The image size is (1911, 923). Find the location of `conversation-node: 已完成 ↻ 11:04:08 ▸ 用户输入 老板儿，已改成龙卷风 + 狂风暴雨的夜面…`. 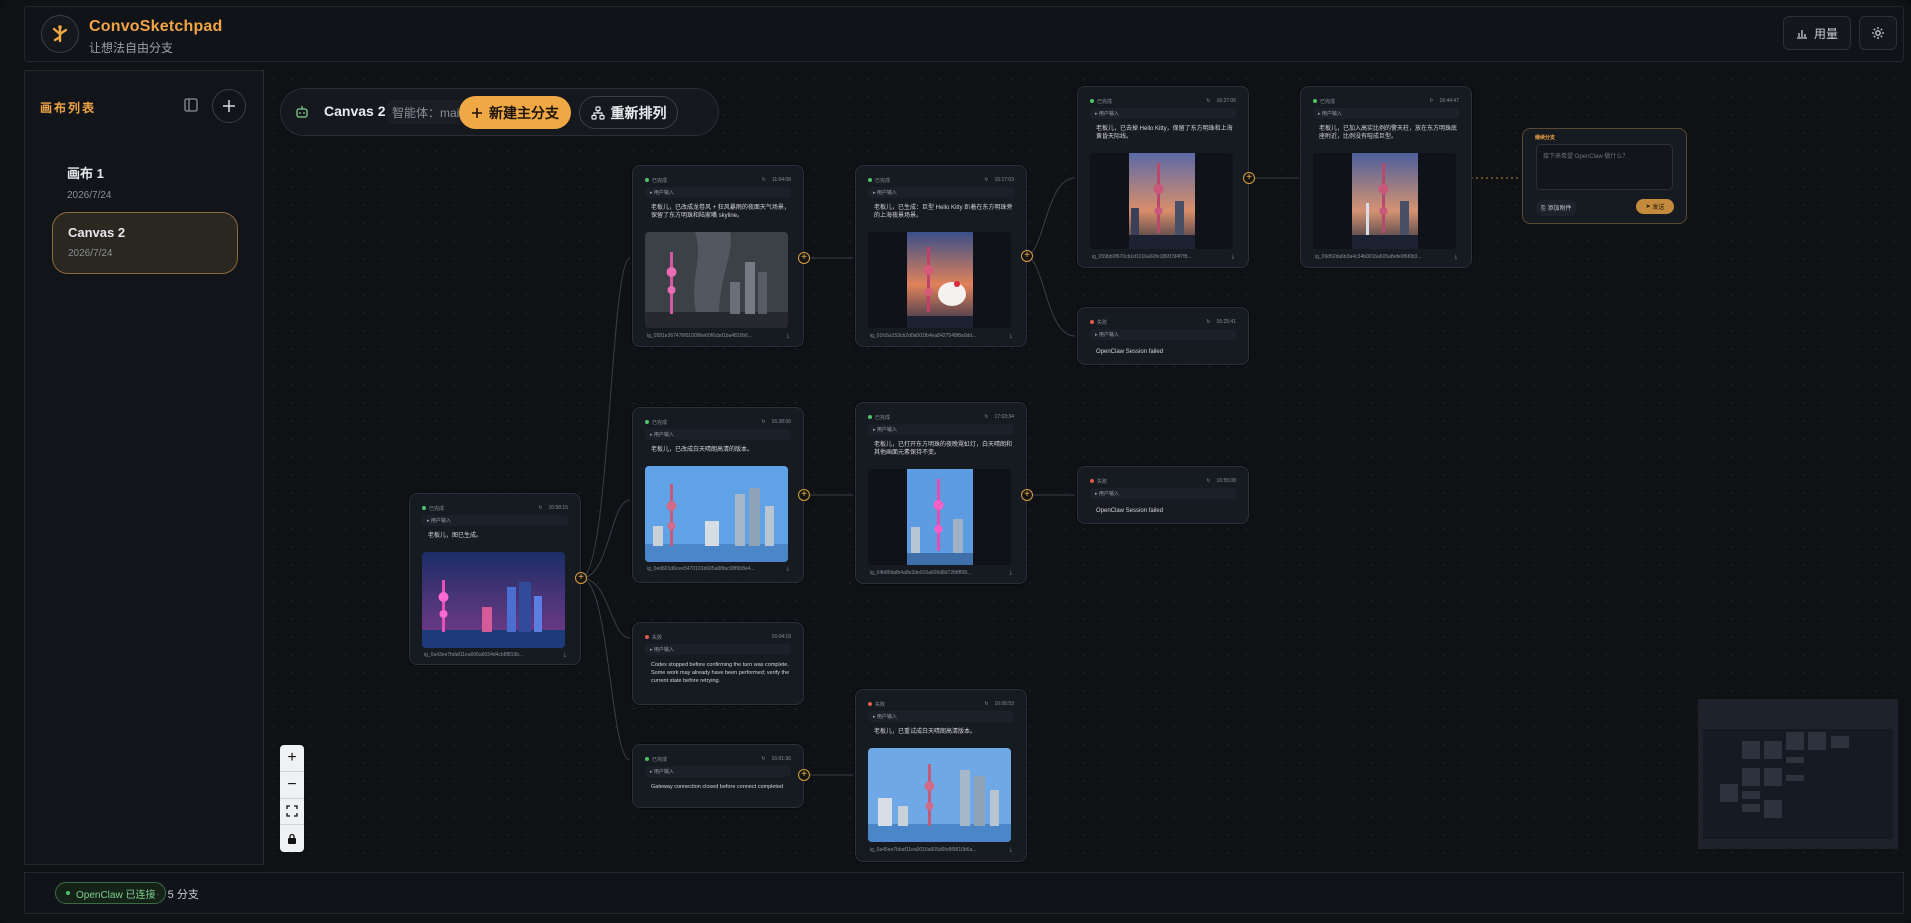

conversation-node: 已完成 ↻ 11:04:08 ▸ 用户输入 老板儿，已改成龙卷风 + 狂风暴雨的夜面… is located at coordinates (718, 256).